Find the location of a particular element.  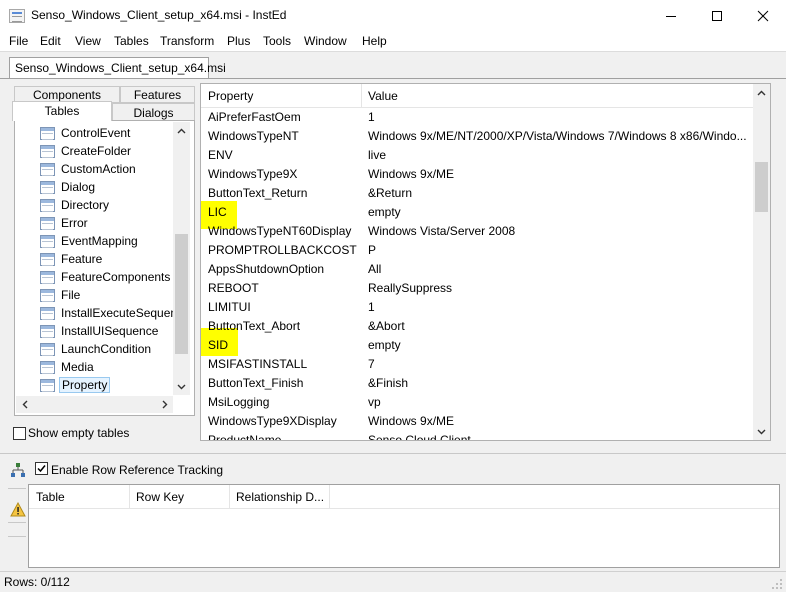

menu-plus: Plus is located at coordinates (238, 41).